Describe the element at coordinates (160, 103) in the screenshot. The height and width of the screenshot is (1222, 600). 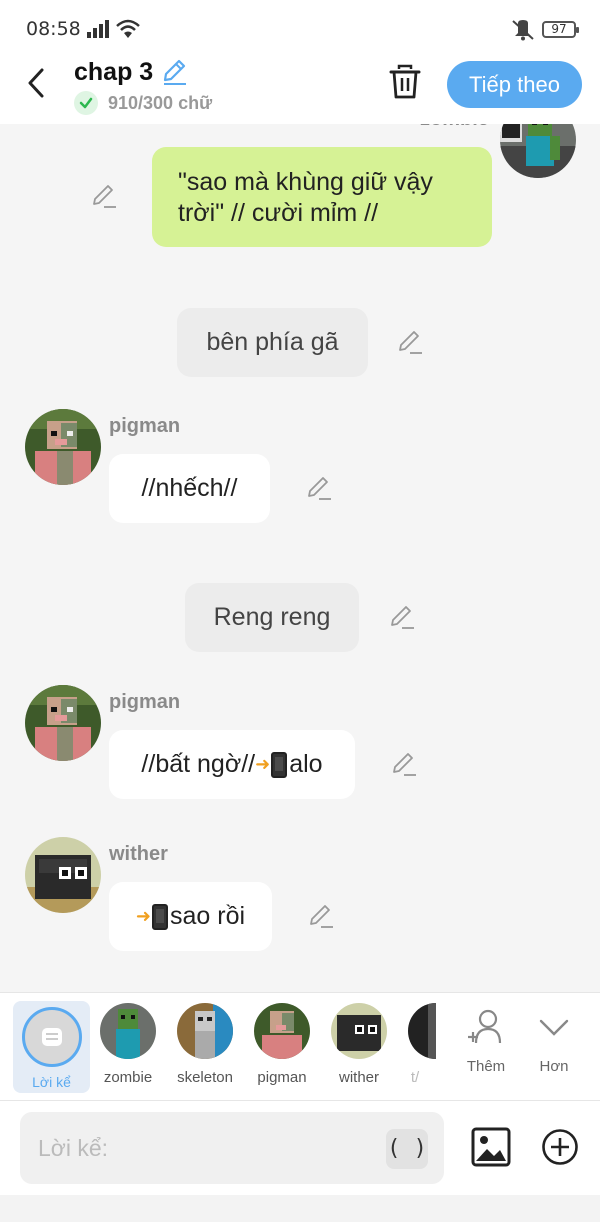
I see `word-count: 910/300 chữ` at that location.